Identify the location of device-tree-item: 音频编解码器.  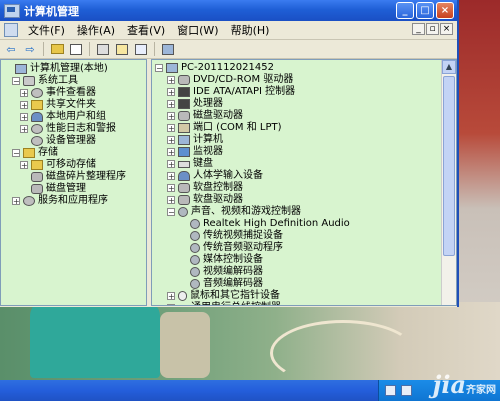
(304, 284).